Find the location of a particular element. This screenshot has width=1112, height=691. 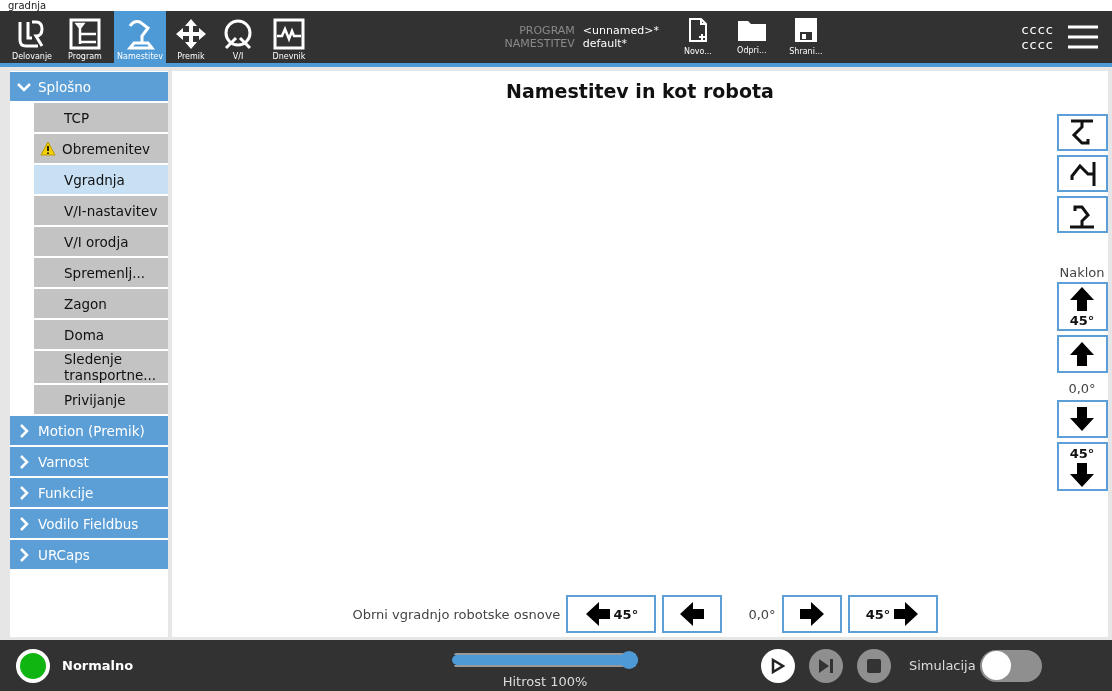

new-file-icon is located at coordinates (697, 30).